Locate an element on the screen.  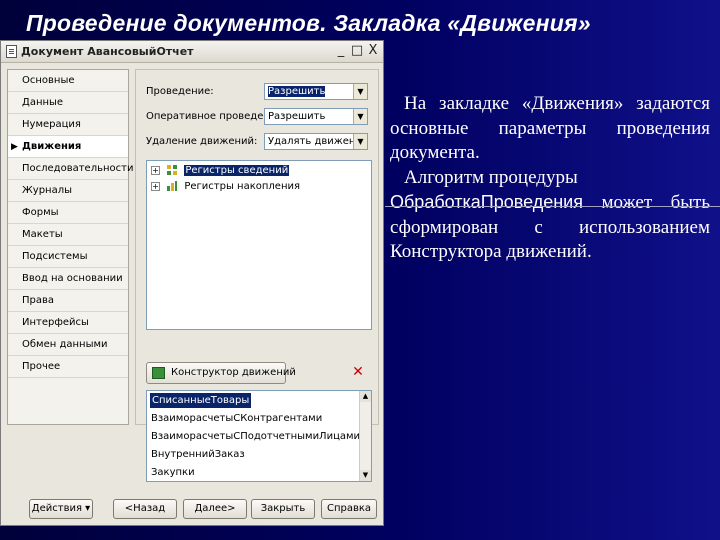
list-item: СписанныеТовары is located at coordinates (201, 400).